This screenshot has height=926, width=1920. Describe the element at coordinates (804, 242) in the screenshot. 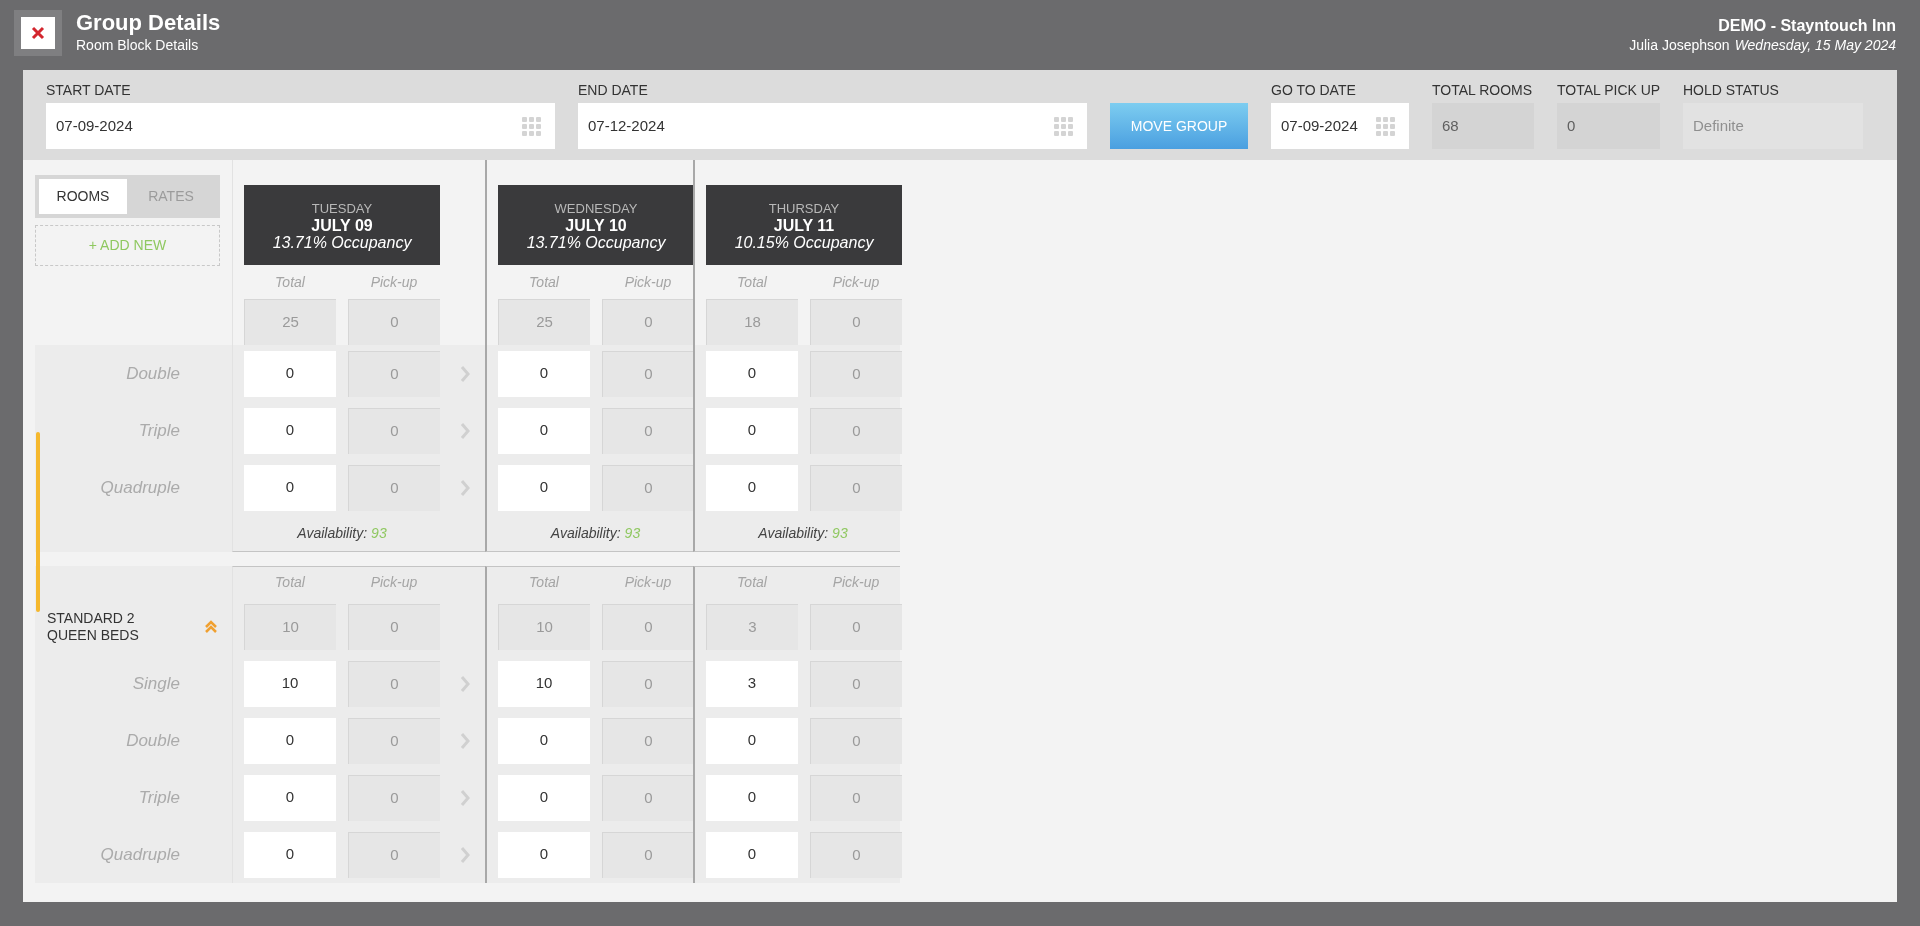

I see `occupancy: 10.15% Occupancy` at that location.